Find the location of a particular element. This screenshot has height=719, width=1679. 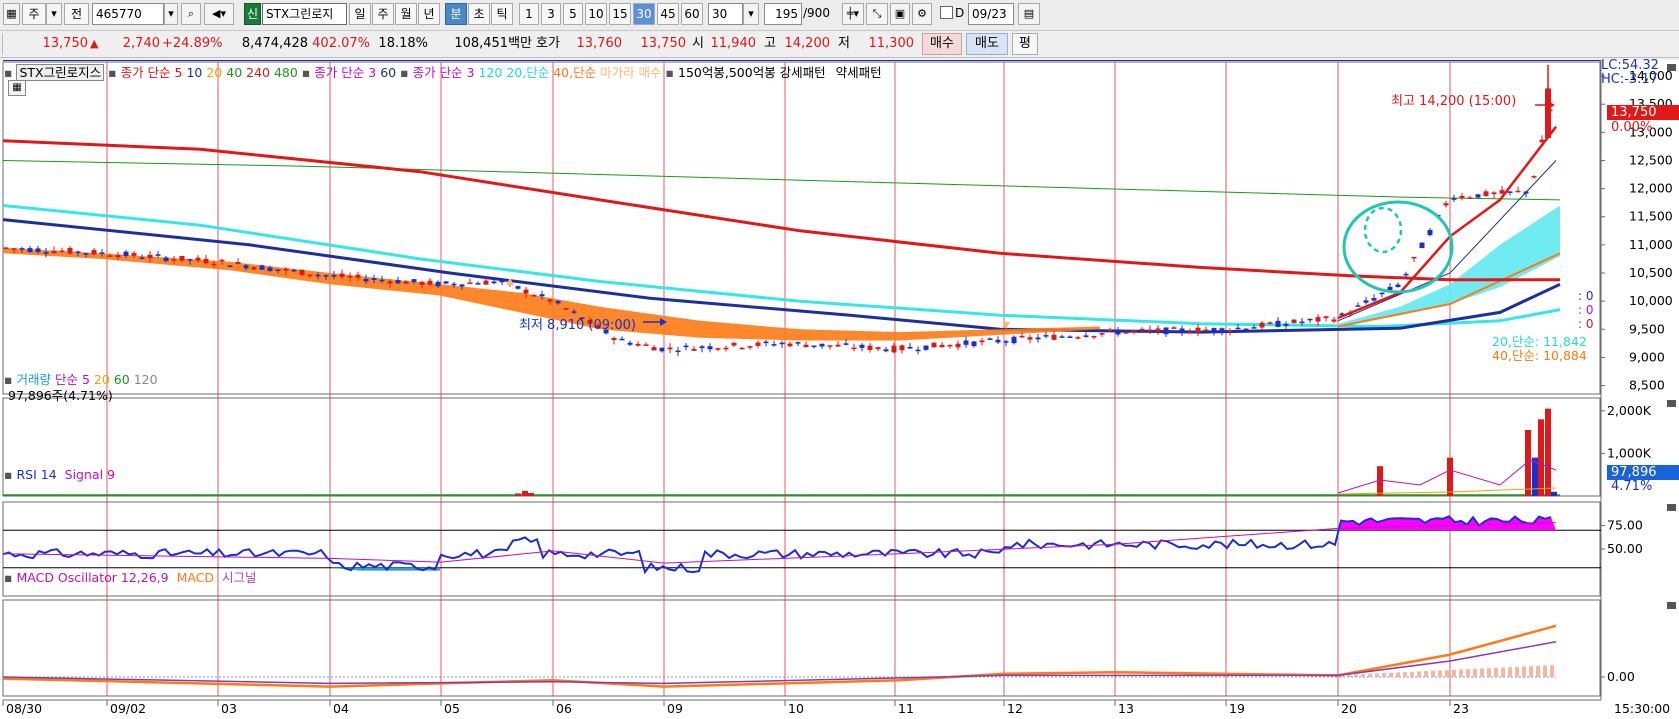

period-day-button: 일 is located at coordinates (360, 14).